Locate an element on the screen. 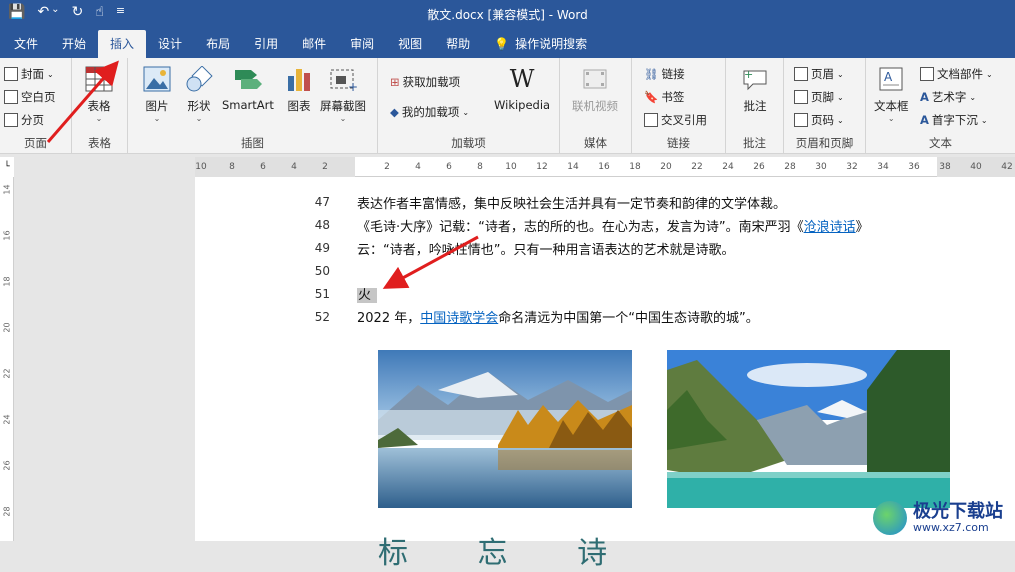 Image resolution: width=1015 pixels, height=572 pixels. picture-button: 图片 ⌄ is located at coordinates (157, 94).